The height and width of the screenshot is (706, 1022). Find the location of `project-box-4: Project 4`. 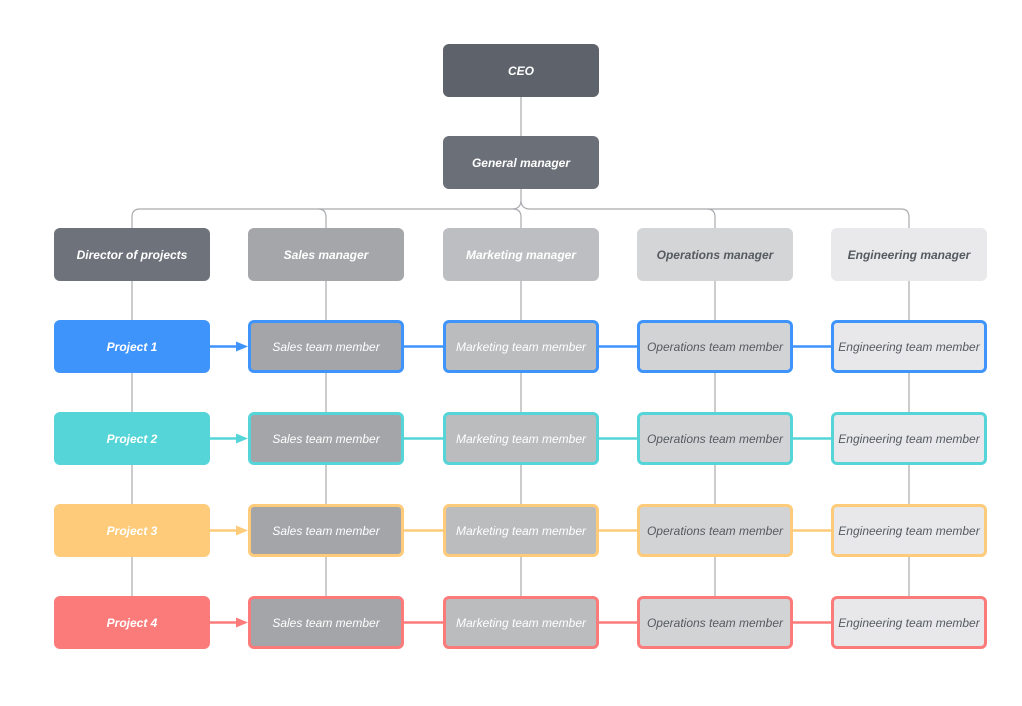

project-box-4: Project 4 is located at coordinates (132, 622).